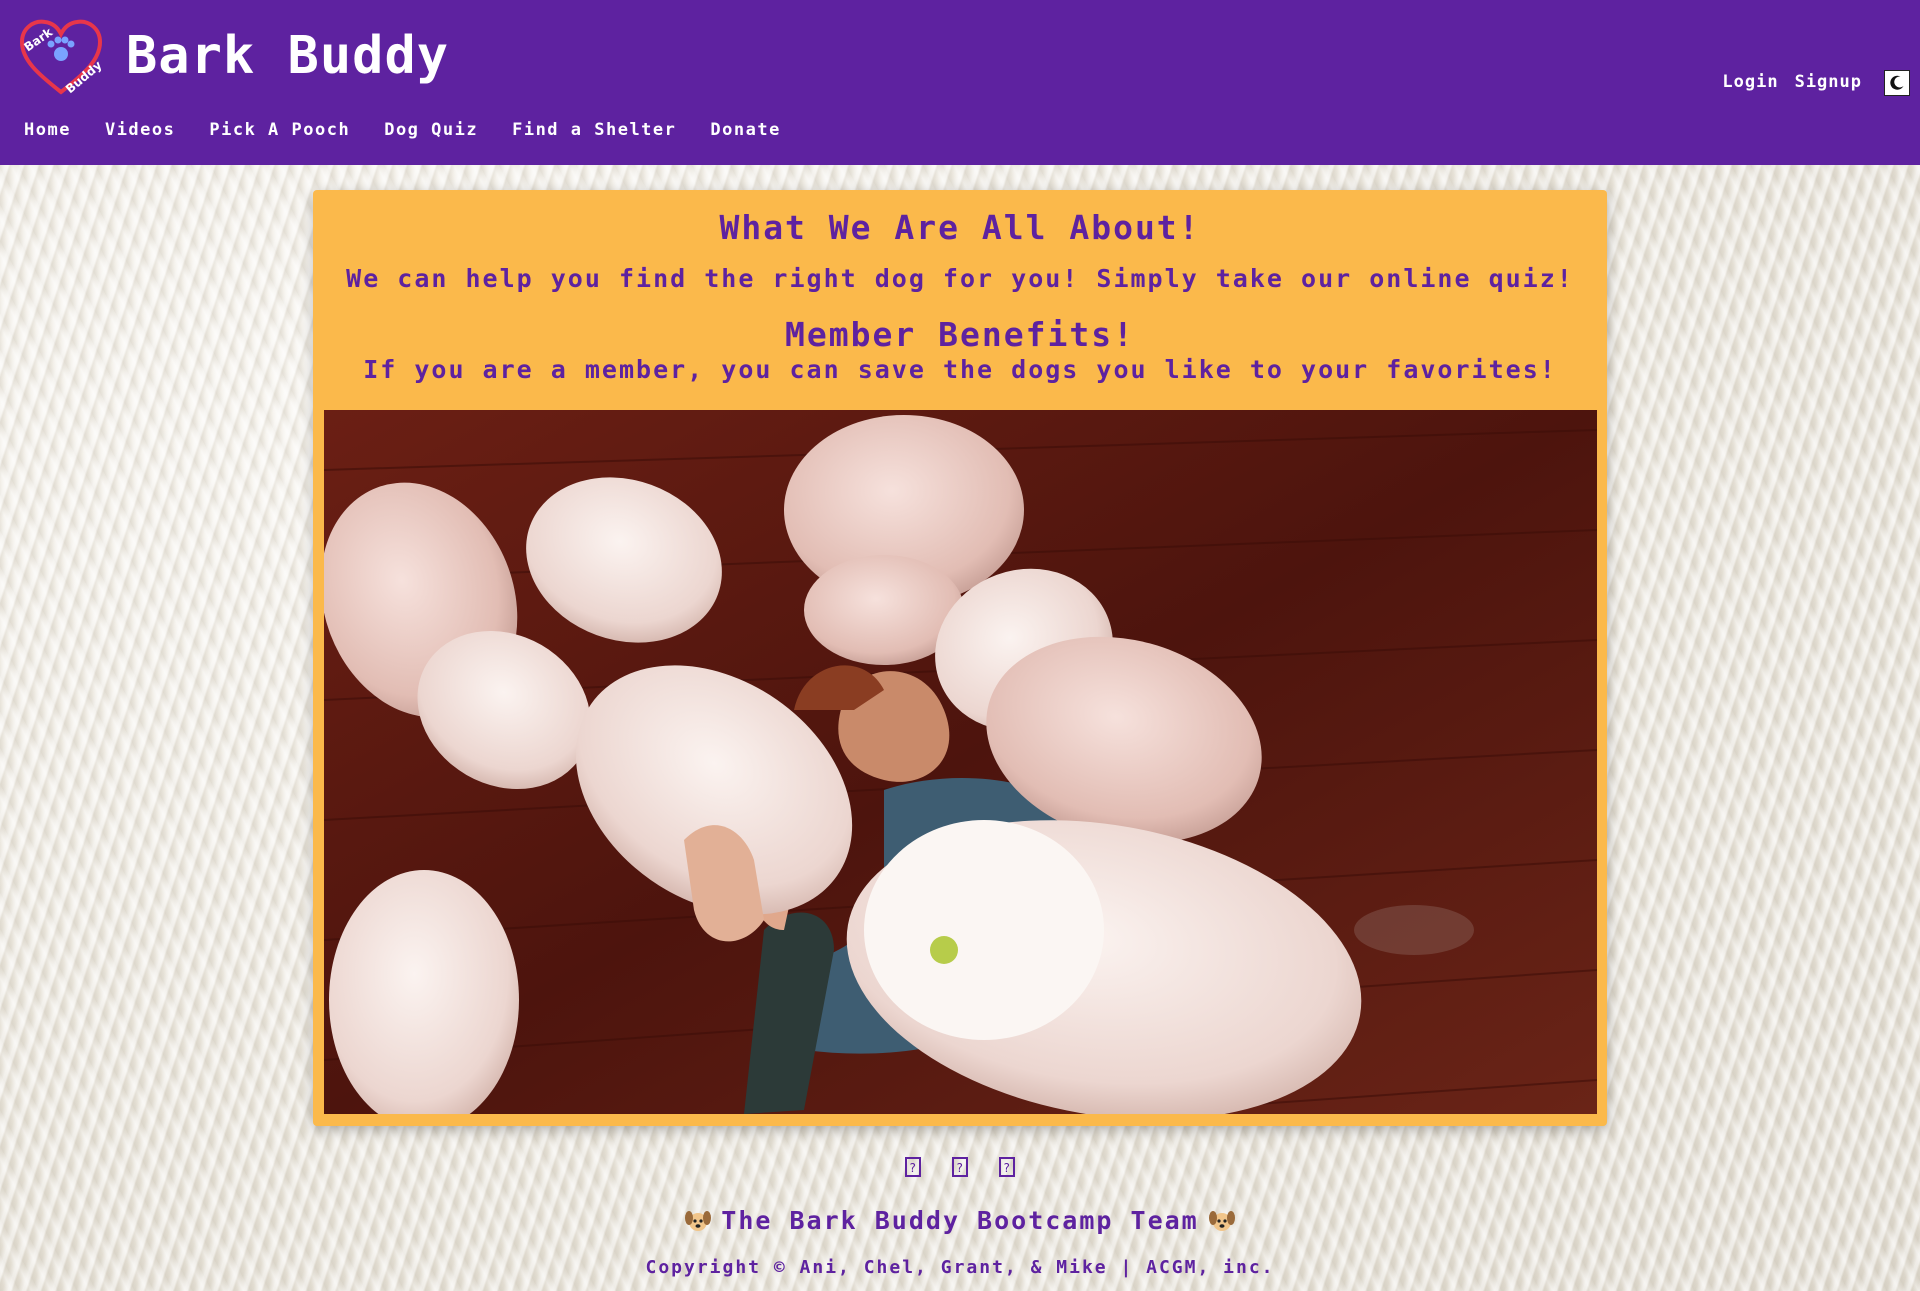 The width and height of the screenshot is (1920, 1291). Describe the element at coordinates (960, 227) in the screenshot. I see `about-heading: What We Are All About!` at that location.